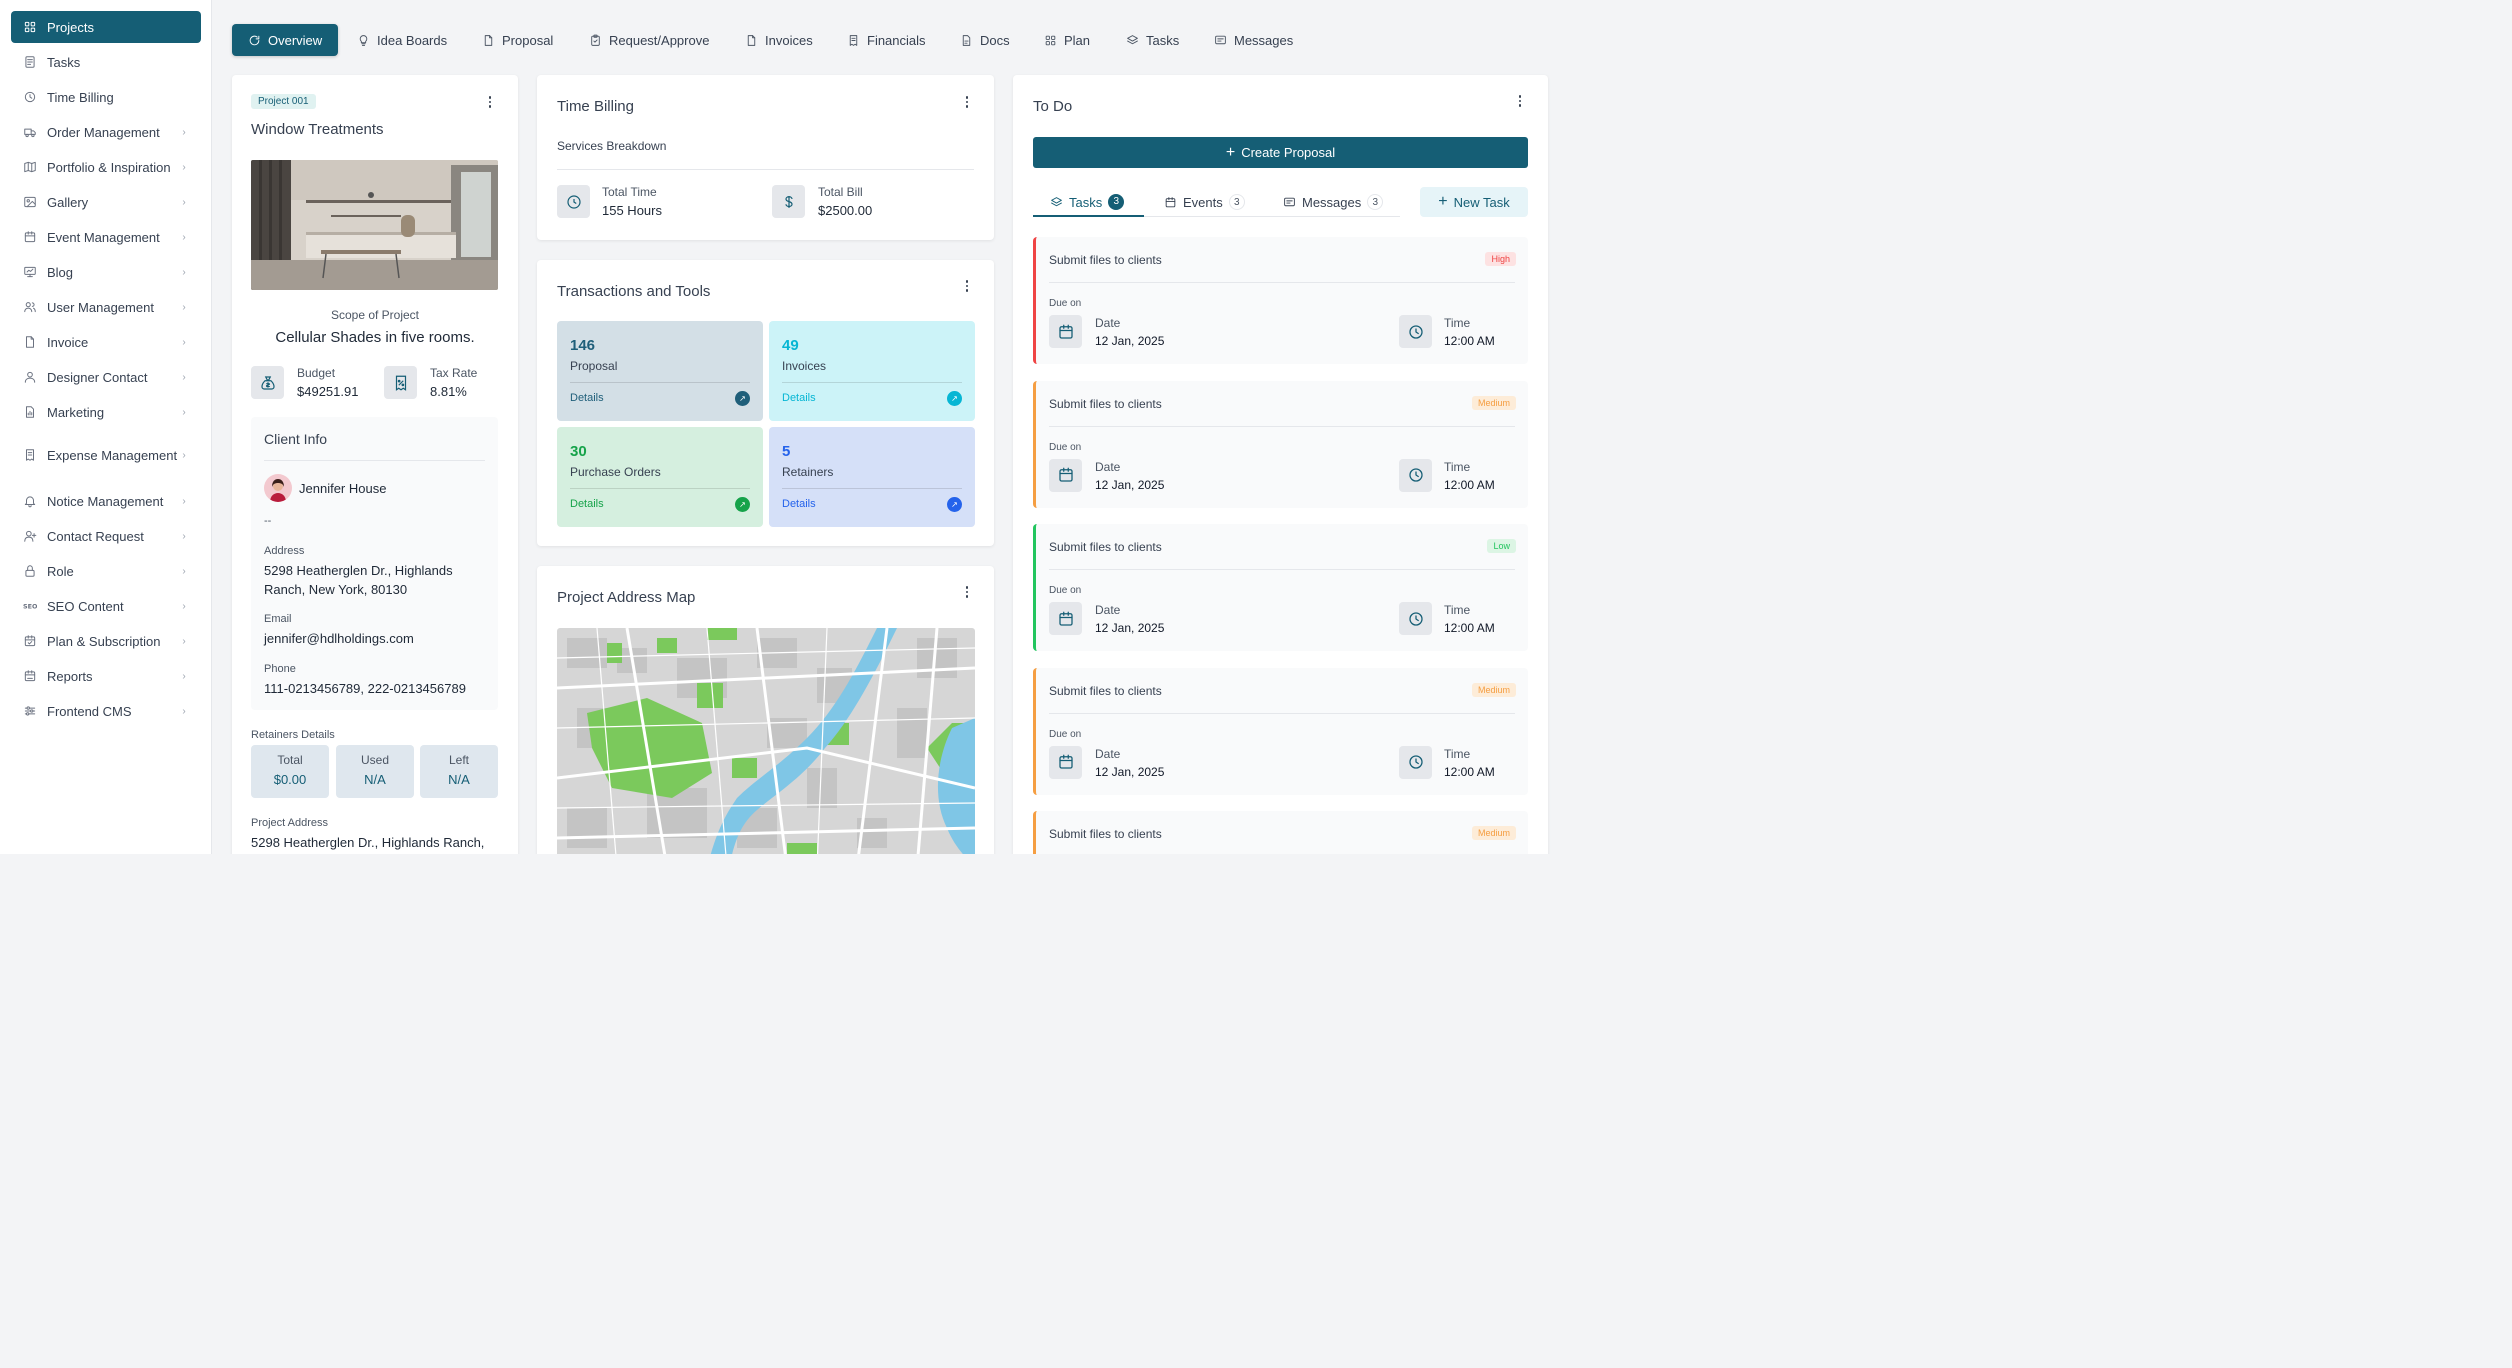  I want to click on transactions-title: Transactions and Tools, so click(634, 291).